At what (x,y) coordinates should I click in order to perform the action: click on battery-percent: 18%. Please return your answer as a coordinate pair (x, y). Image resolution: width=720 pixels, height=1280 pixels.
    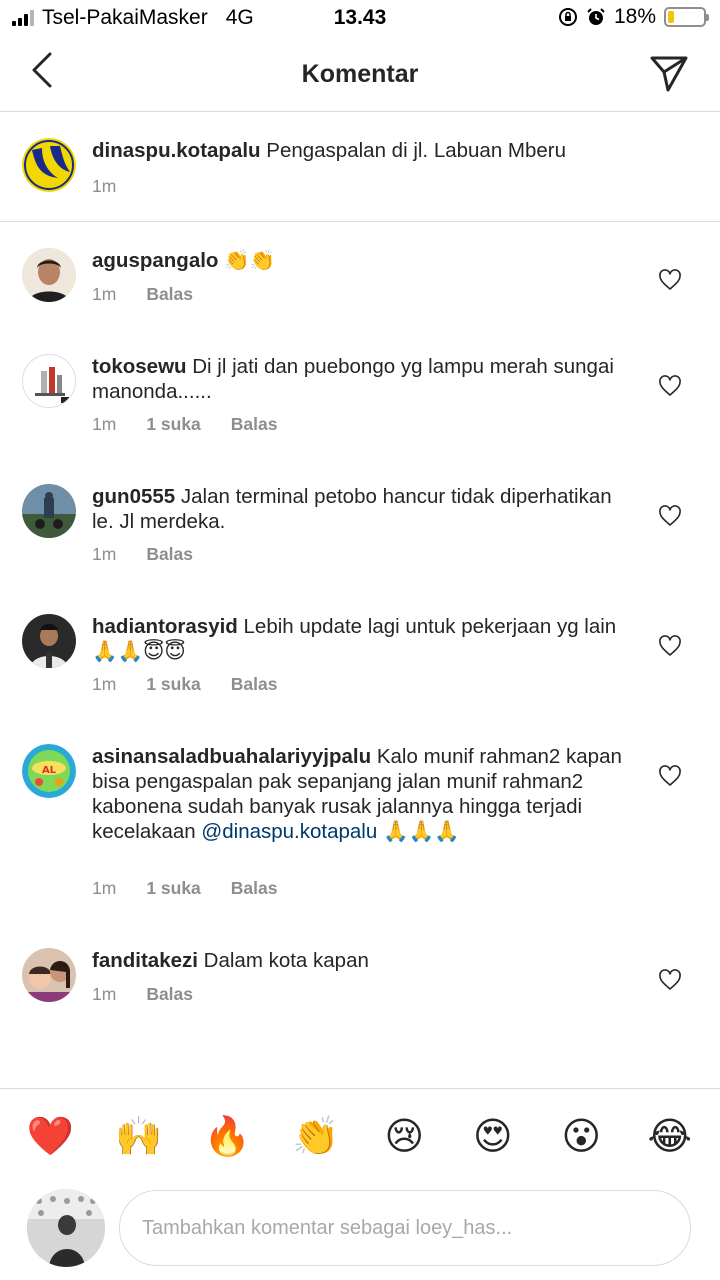
    Looking at the image, I should click on (634, 16).